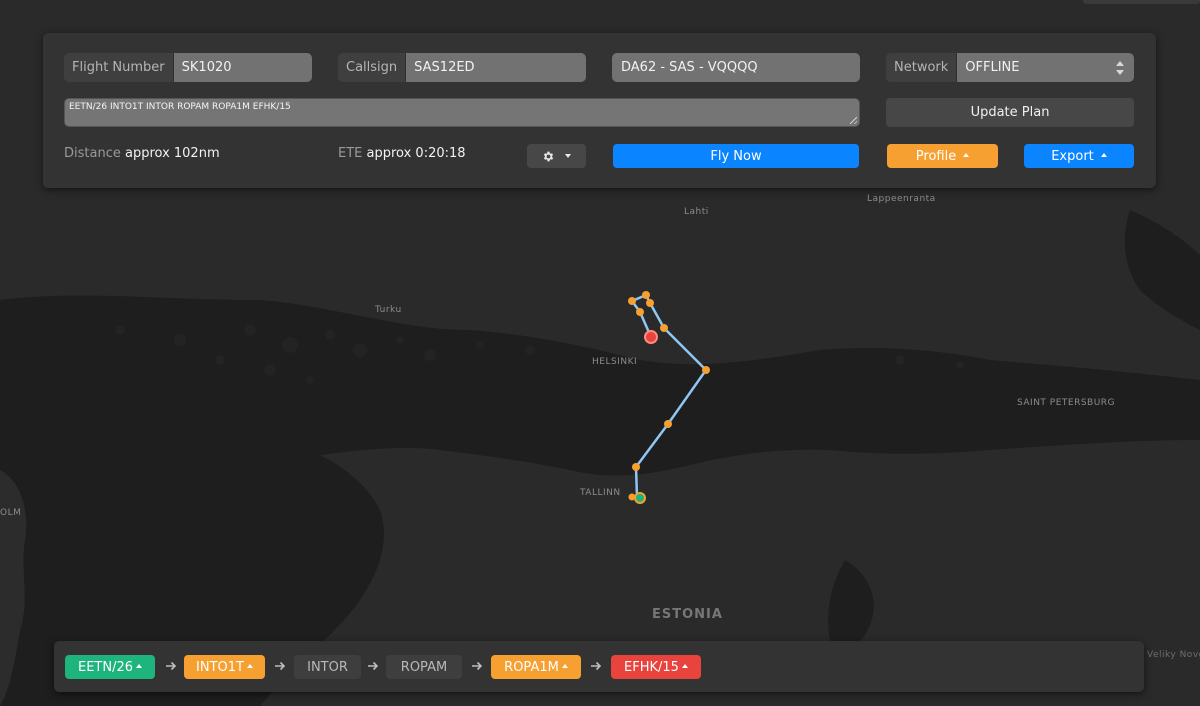  I want to click on update-plan-label: Update Plan, so click(1010, 112).